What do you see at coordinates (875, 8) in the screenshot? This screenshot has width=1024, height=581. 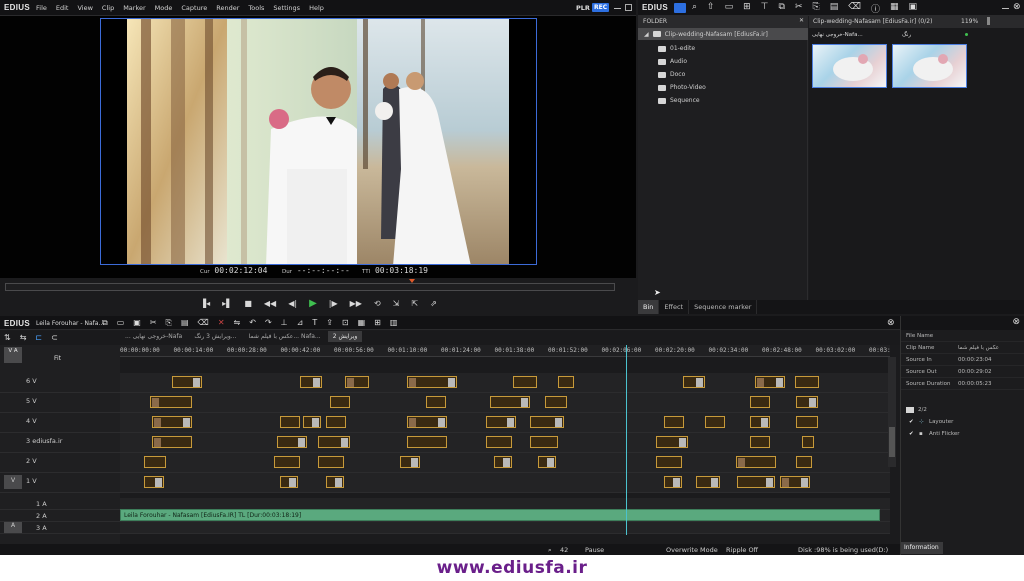 I see `properties-icon: ⓘ` at bounding box center [875, 8].